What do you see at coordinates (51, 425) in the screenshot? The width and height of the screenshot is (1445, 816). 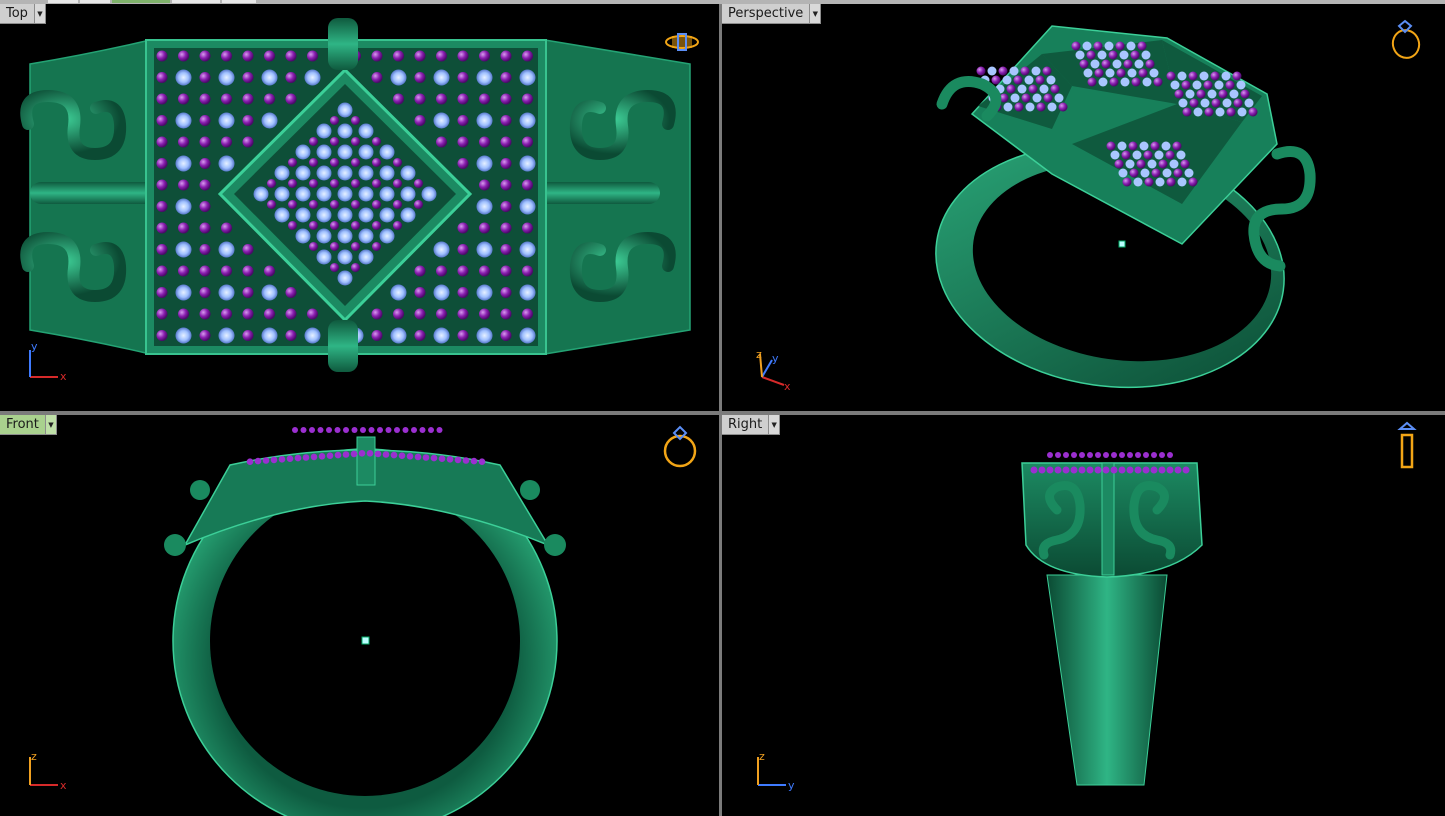 I see `viewport-front-dropdown-icon: ▼` at bounding box center [51, 425].